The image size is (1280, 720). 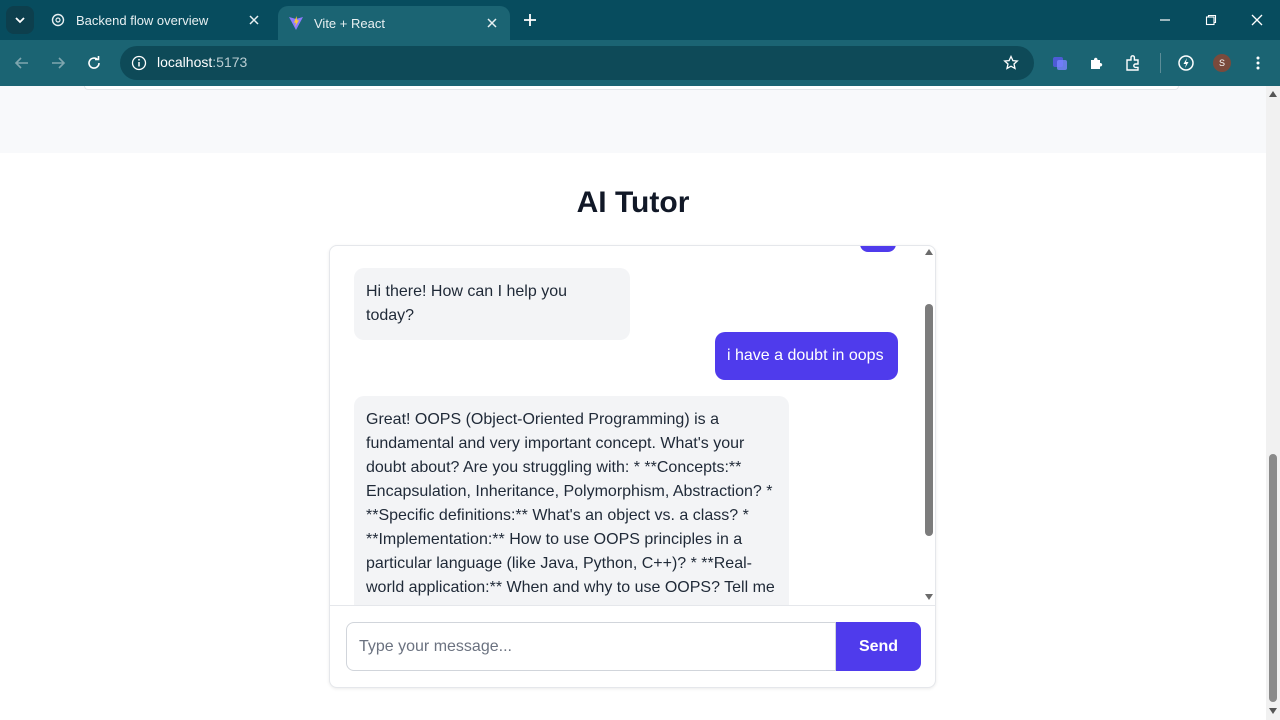 I want to click on profile-avatar: S, so click(x=1222, y=63).